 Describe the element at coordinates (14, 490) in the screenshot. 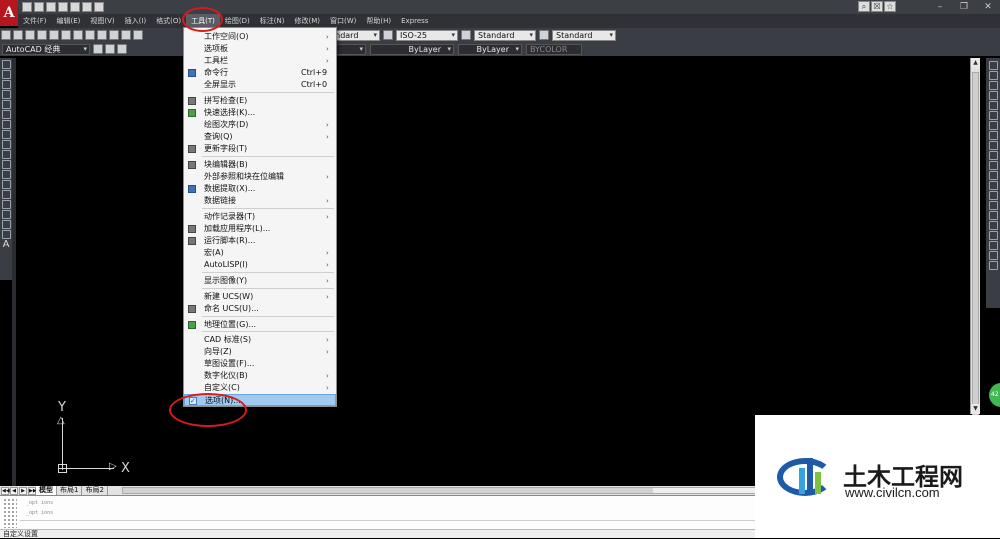

I see `prev-tab-icon: ◀` at that location.